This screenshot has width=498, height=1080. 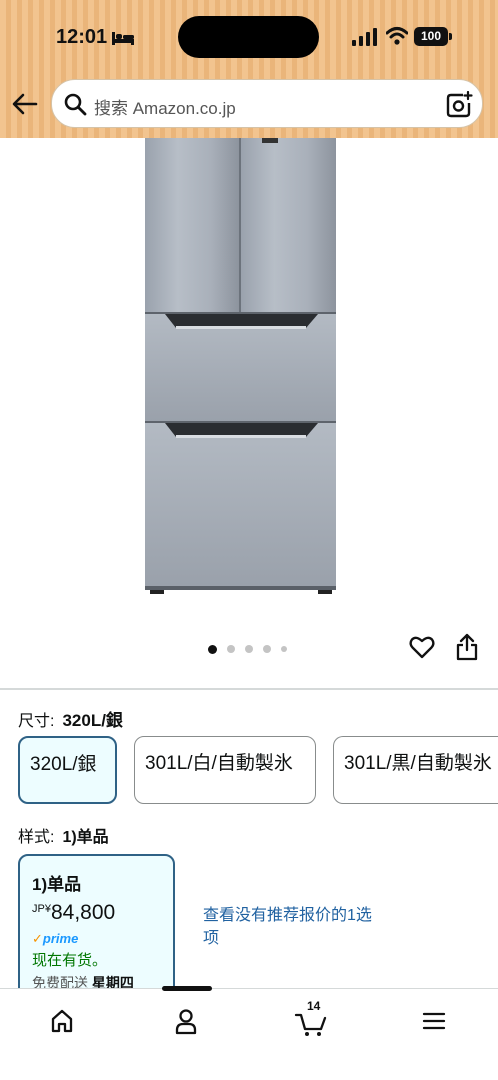 What do you see at coordinates (467, 647) in the screenshot?
I see `share-icon` at bounding box center [467, 647].